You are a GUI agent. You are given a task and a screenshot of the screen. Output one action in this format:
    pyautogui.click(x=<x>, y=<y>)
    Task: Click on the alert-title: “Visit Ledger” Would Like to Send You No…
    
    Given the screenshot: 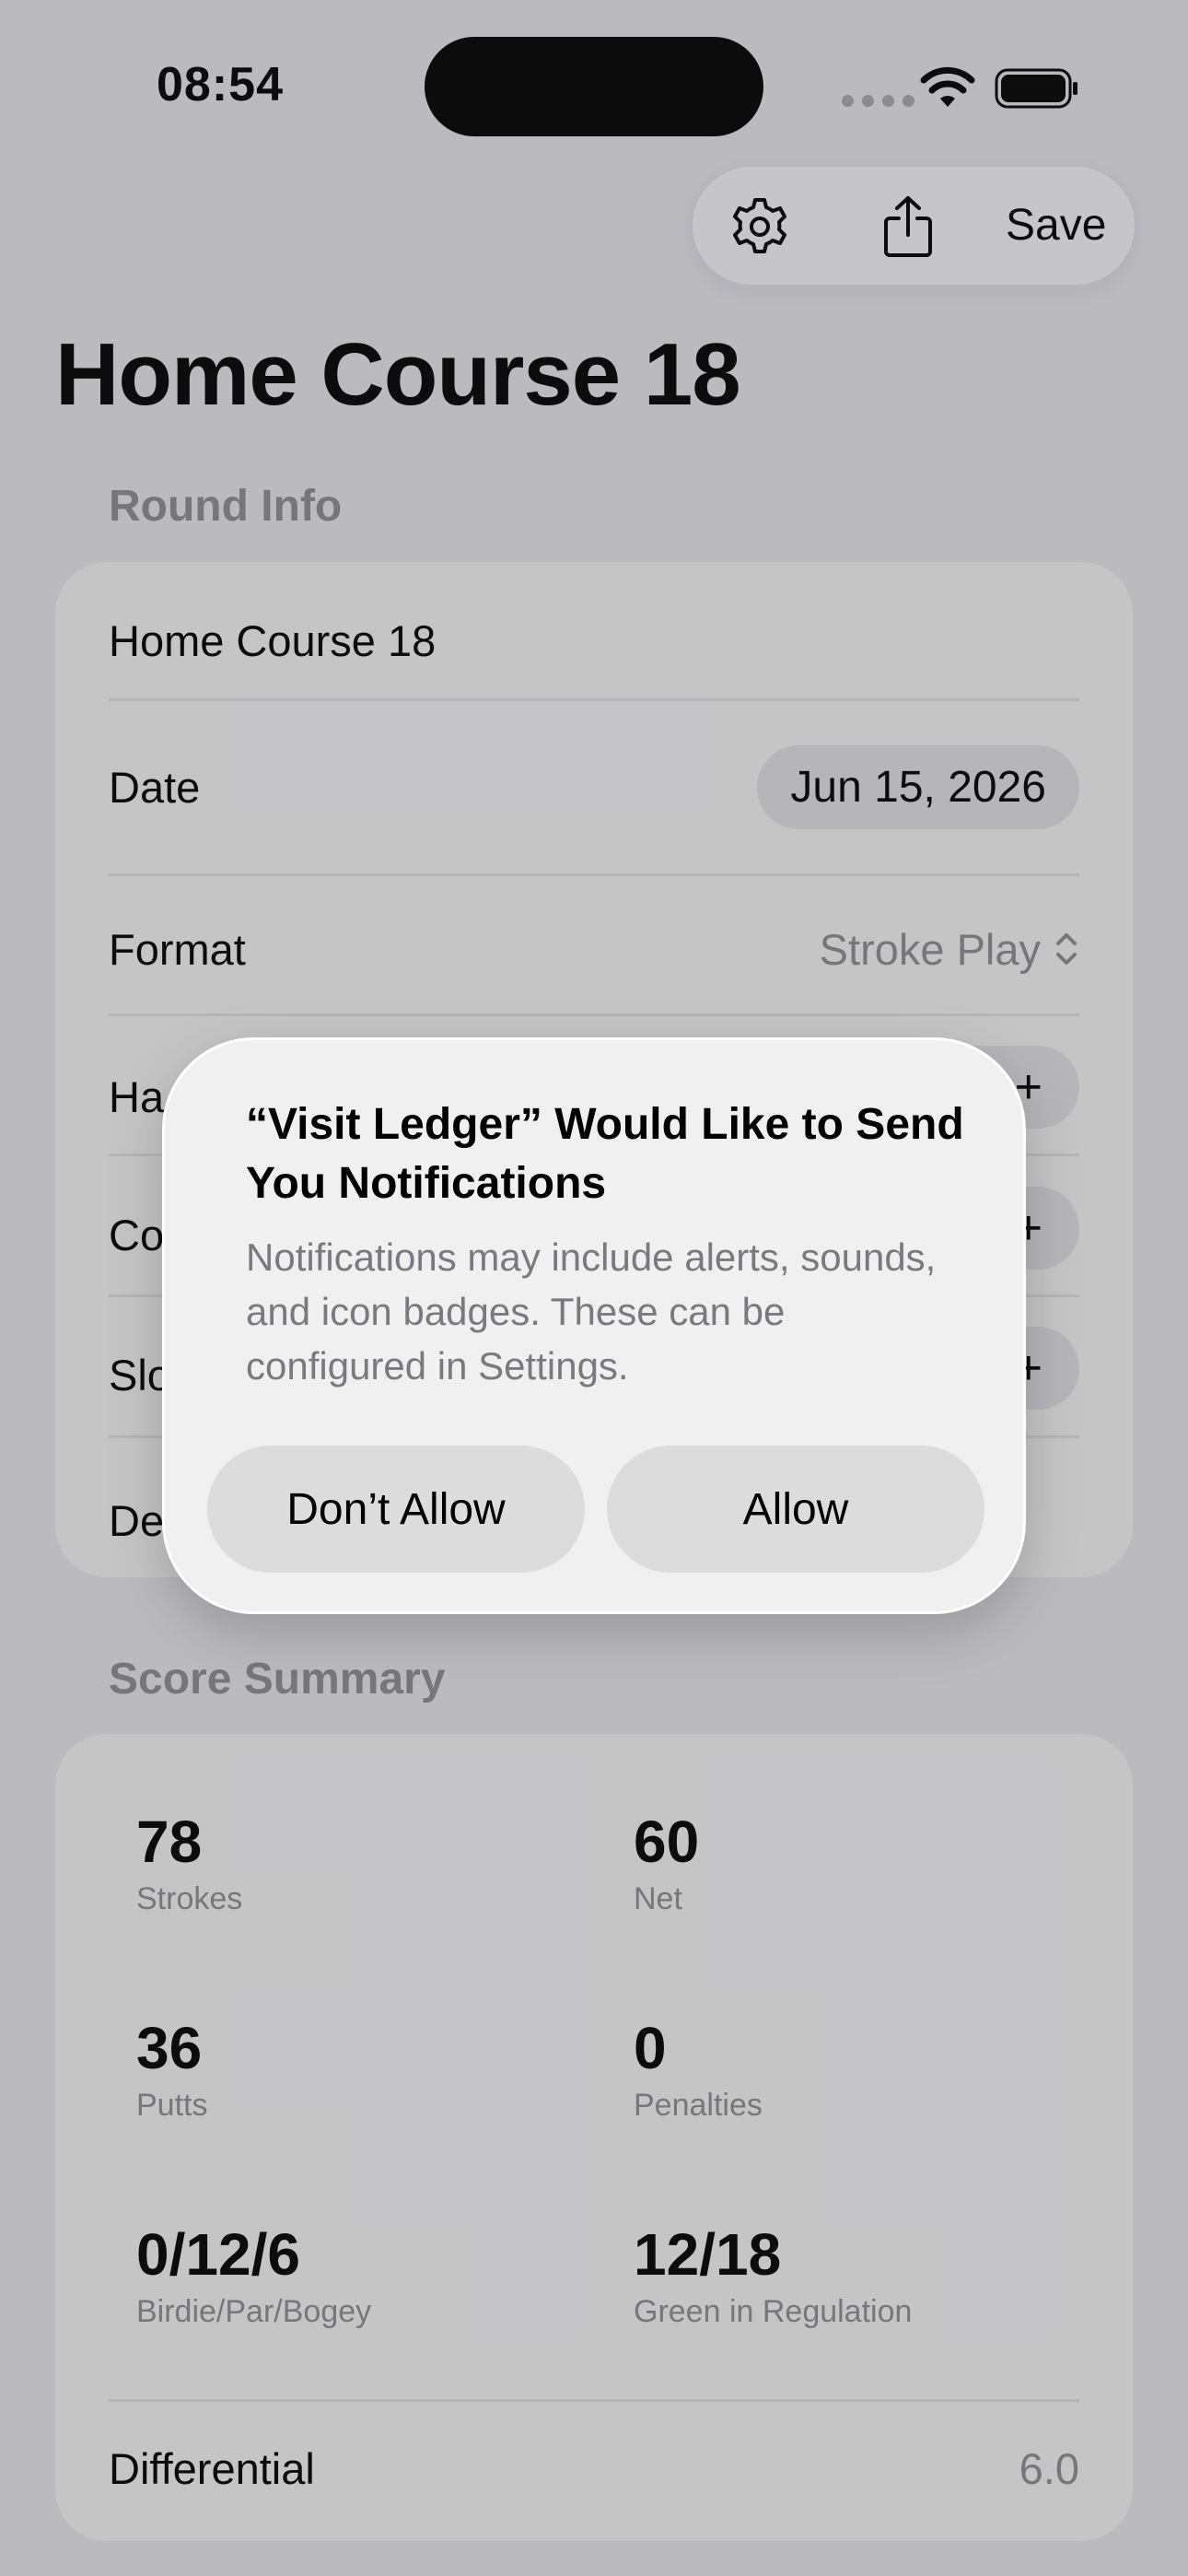 What is the action you would take?
    pyautogui.click(x=605, y=1154)
    